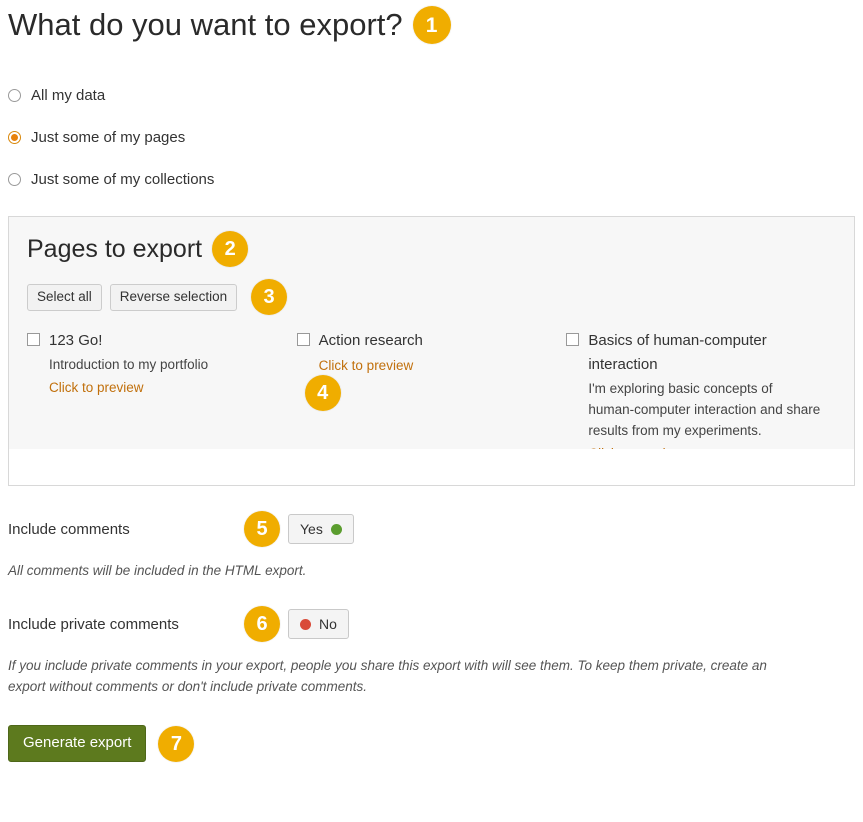  Describe the element at coordinates (14, 137) in the screenshot. I see `radio-icon-just-some-pages` at that location.